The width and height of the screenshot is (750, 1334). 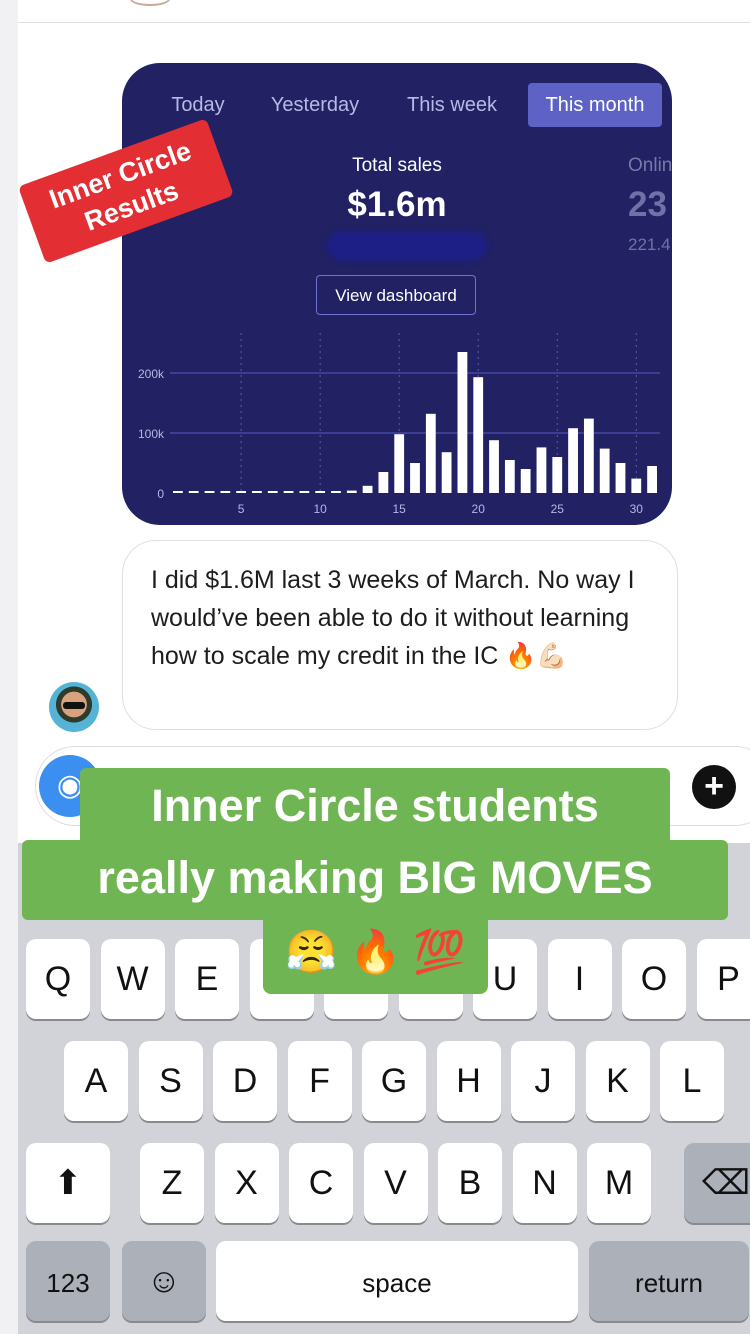 I want to click on caption-emoji: 😤 🔥 💯, so click(x=375, y=951).